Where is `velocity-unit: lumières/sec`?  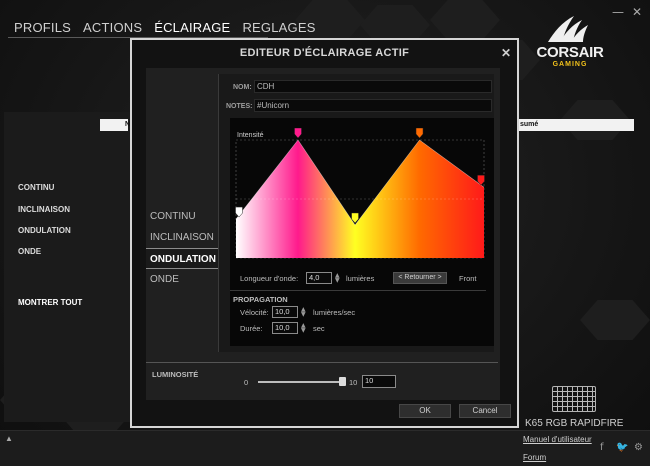 velocity-unit: lumières/sec is located at coordinates (334, 312).